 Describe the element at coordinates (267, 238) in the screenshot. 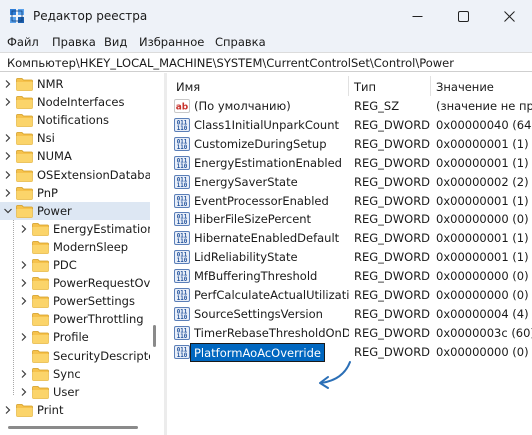

I see `value-name: HibernateEnabledDefault` at that location.